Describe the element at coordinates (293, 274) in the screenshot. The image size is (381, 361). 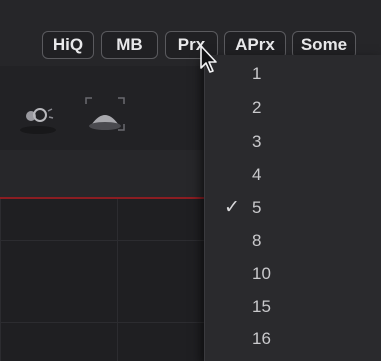
I see `proxy-option-10: 10` at that location.